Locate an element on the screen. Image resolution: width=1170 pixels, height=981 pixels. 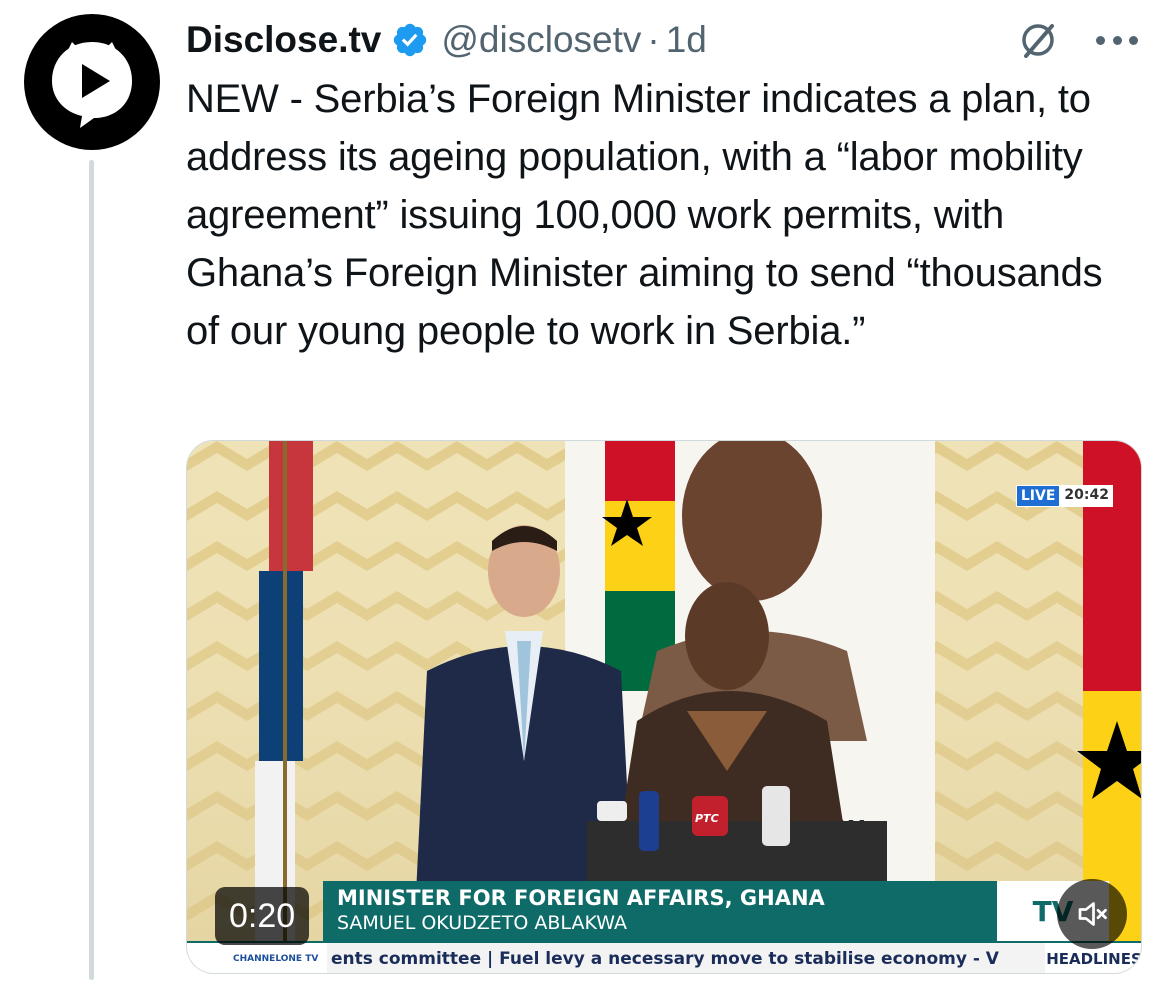
tweet-header: Disclose.tv @disclosetv · 1d is located at coordinates (446, 40).